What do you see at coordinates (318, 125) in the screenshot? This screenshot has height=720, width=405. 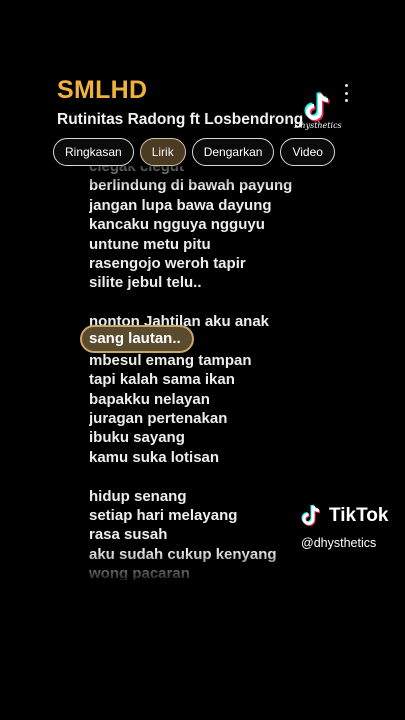 I see `brand-script-logo: Dhysthetics` at bounding box center [318, 125].